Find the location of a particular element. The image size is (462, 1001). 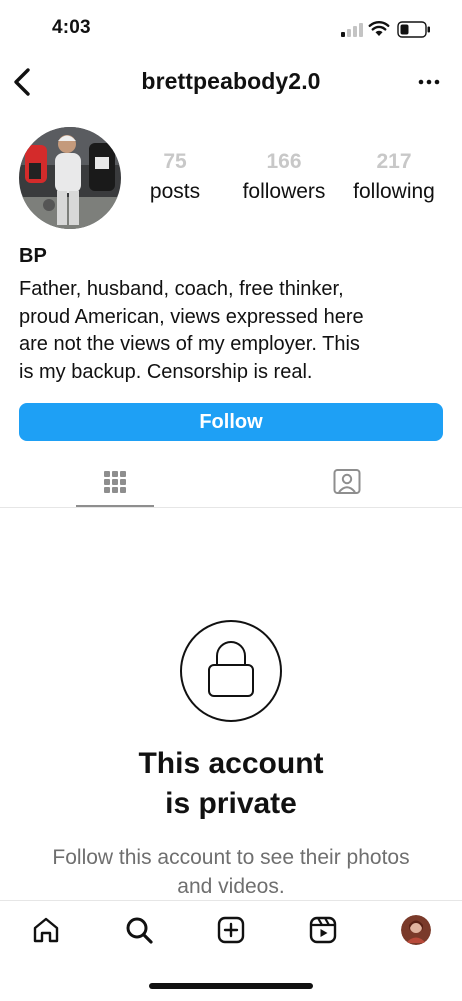

cellular-signal-icon is located at coordinates (352, 30).